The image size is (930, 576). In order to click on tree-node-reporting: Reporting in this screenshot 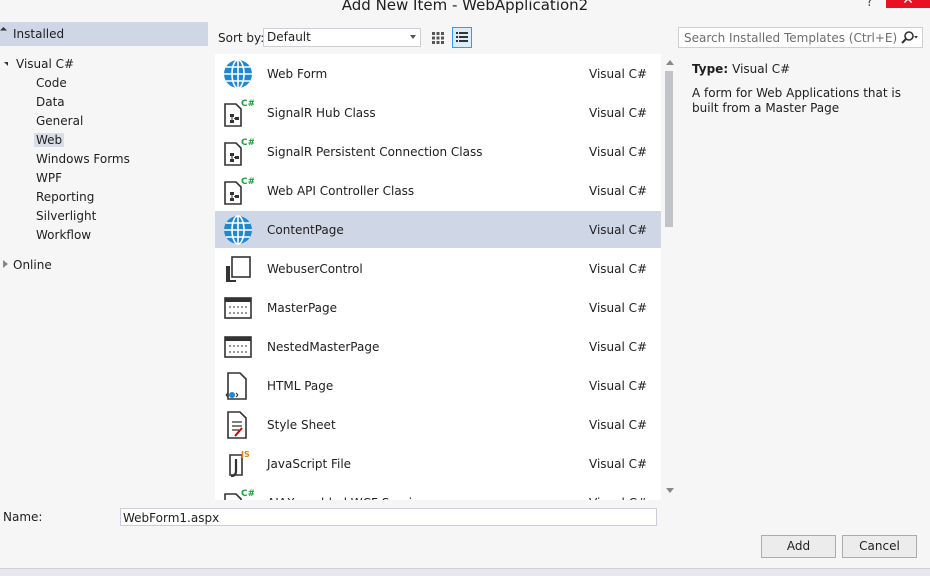, I will do `click(65, 197)`.